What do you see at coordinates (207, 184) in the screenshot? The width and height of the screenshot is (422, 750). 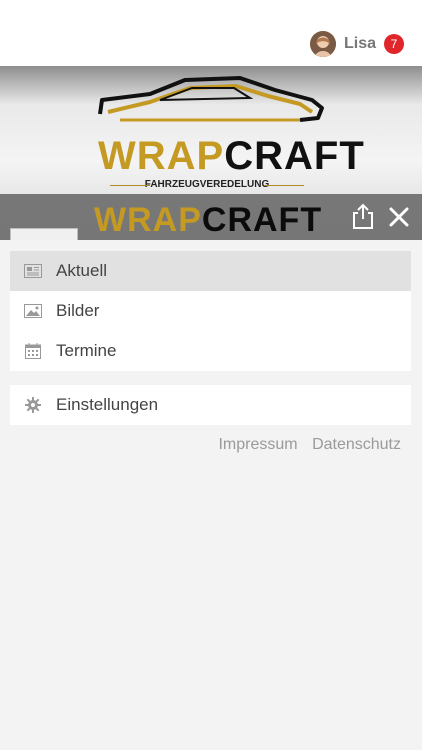 I see `brand-subtitle: FAHRZEUGVEREDELUNG` at bounding box center [207, 184].